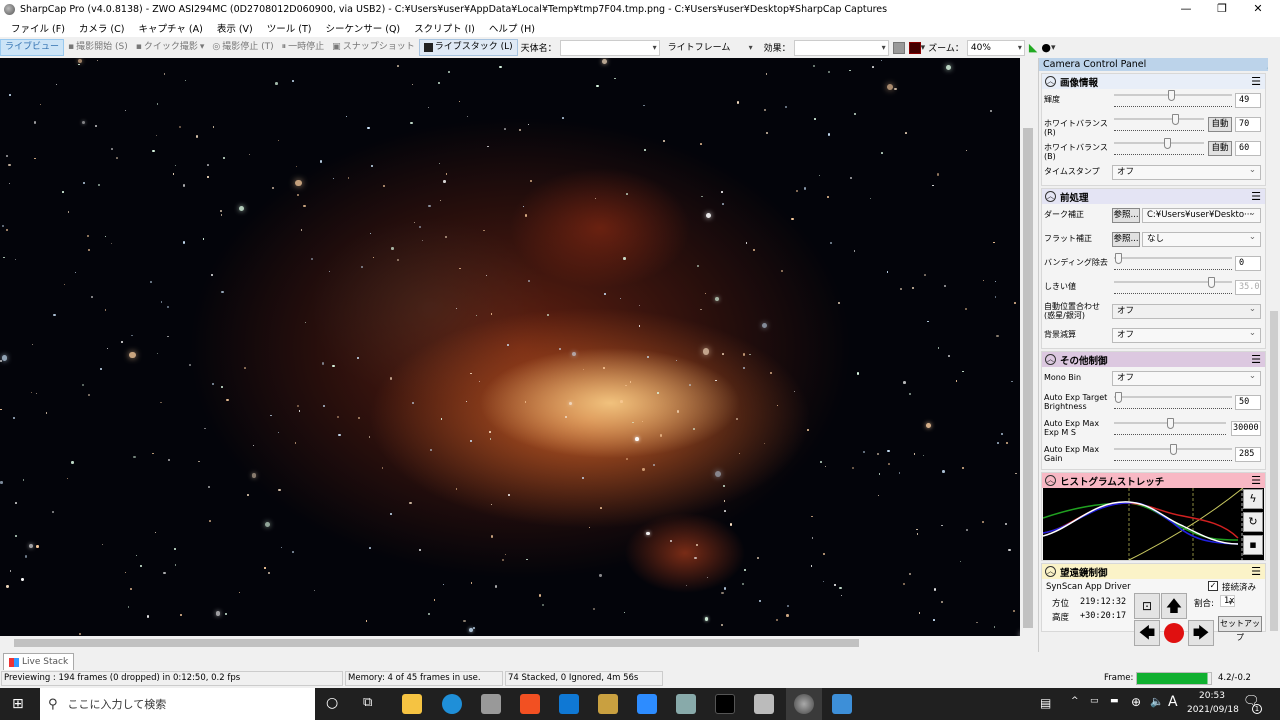 This screenshot has width=1280, height=720. I want to click on menu-help: ヘルプ (H), so click(512, 28).